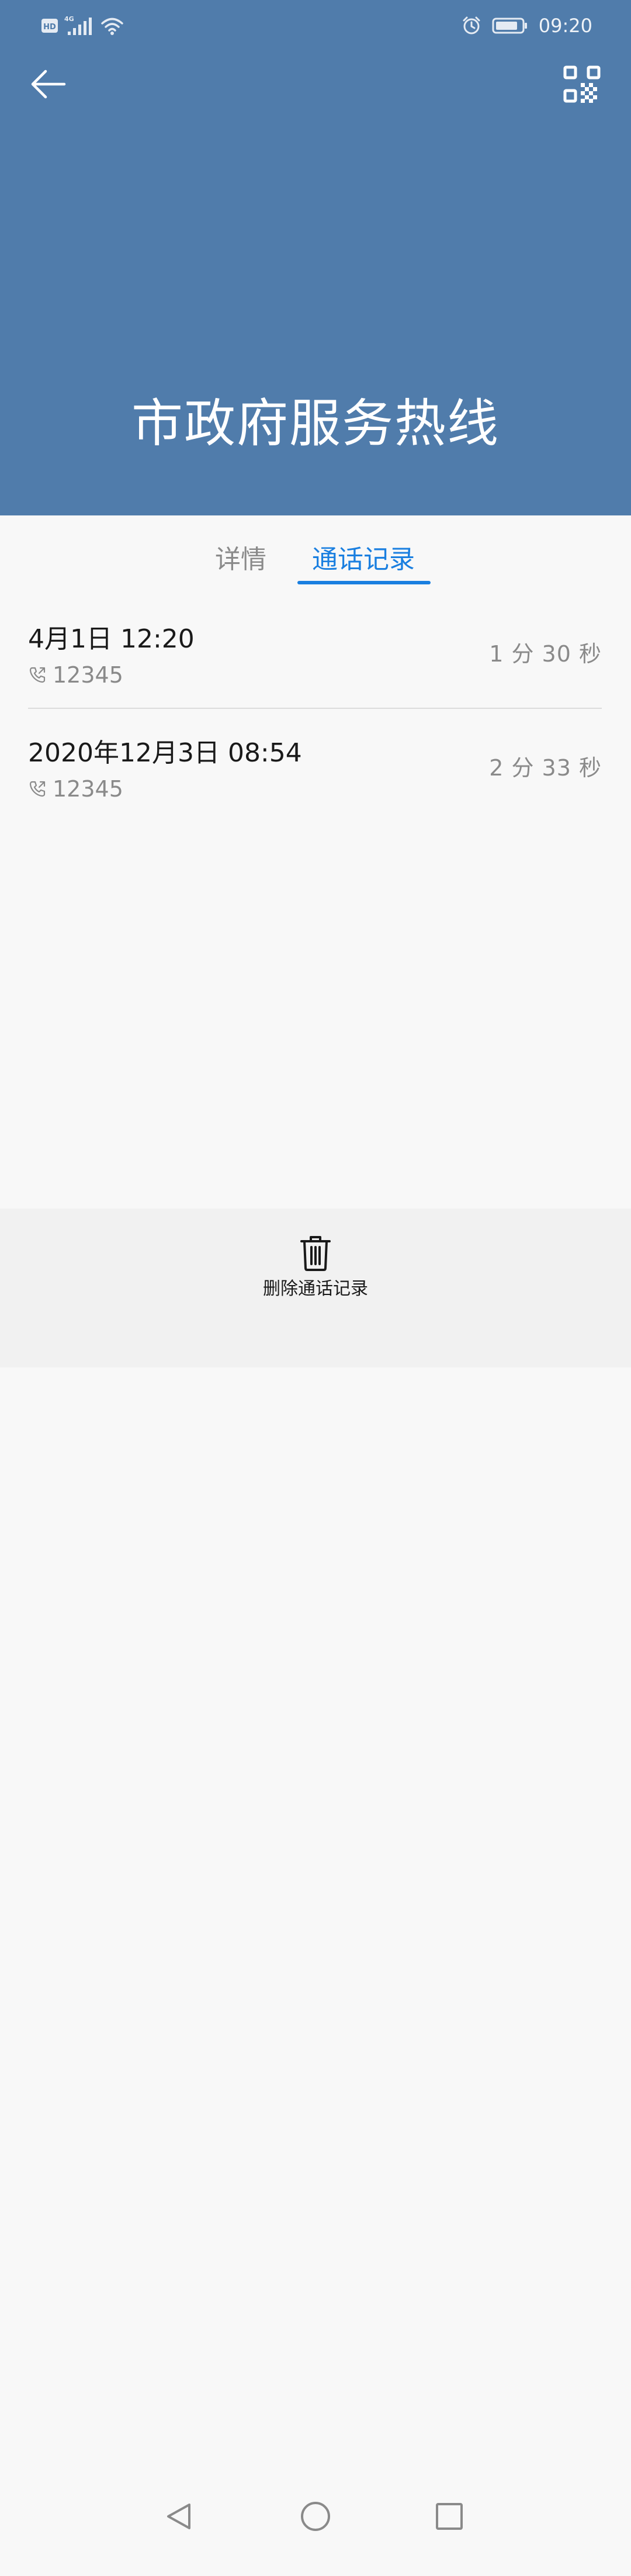 This screenshot has width=631, height=2576. I want to click on system-nav-bar, so click(315, 2535).